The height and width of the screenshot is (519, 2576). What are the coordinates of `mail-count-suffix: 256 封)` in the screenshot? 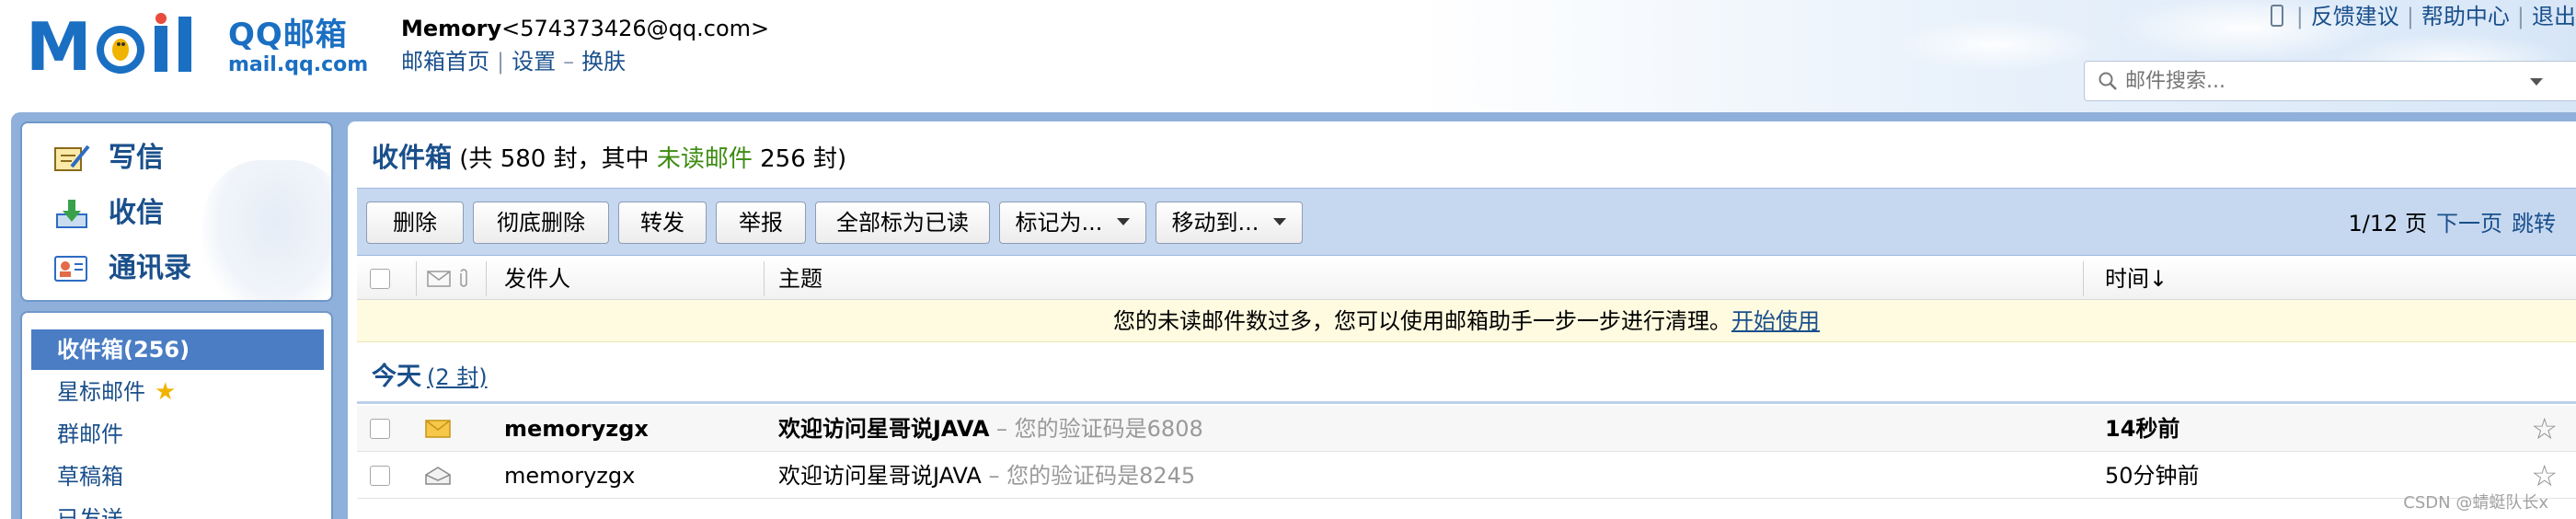 It's located at (803, 159).